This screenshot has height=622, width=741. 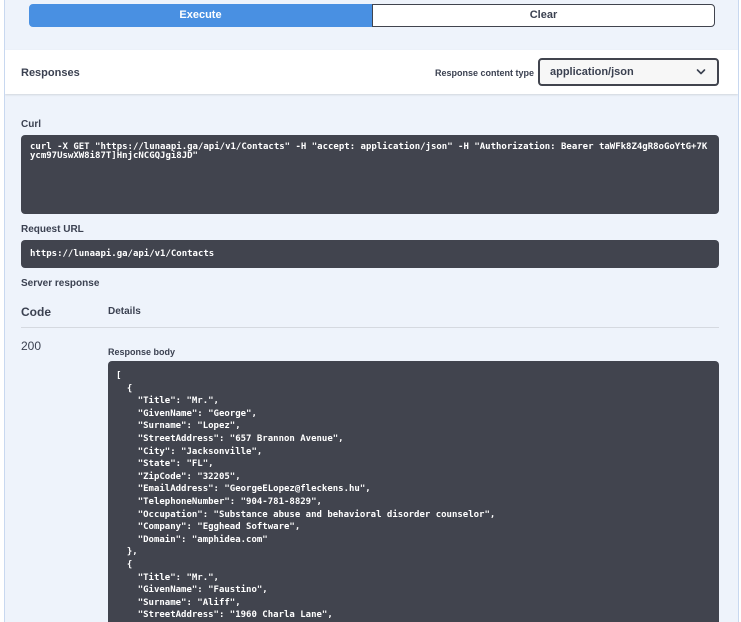 What do you see at coordinates (31, 124) in the screenshot?
I see `curl-label: Curl` at bounding box center [31, 124].